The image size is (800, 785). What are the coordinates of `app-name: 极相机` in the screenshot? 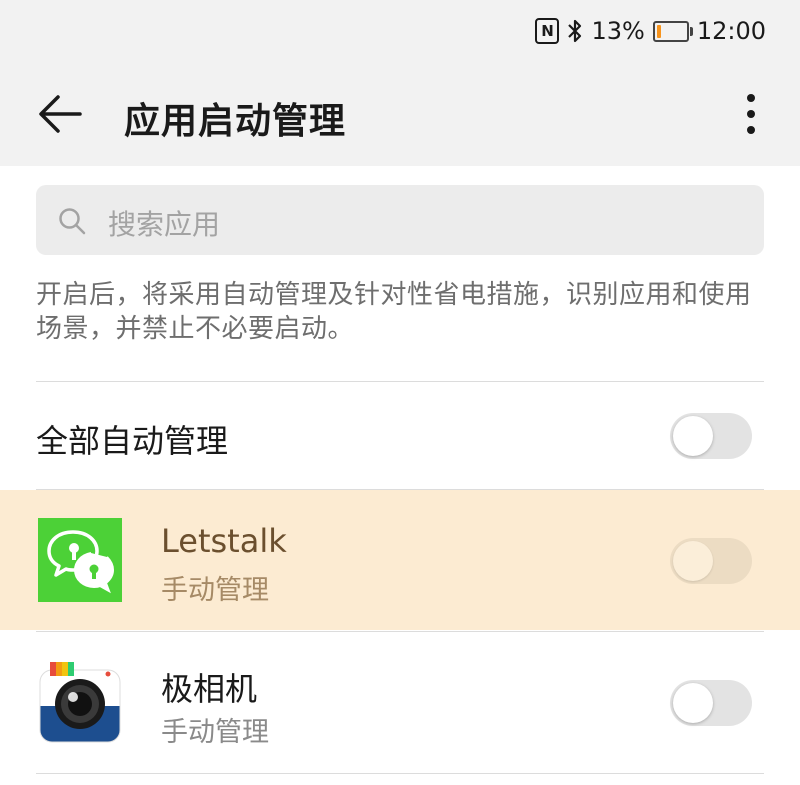 It's located at (209, 689).